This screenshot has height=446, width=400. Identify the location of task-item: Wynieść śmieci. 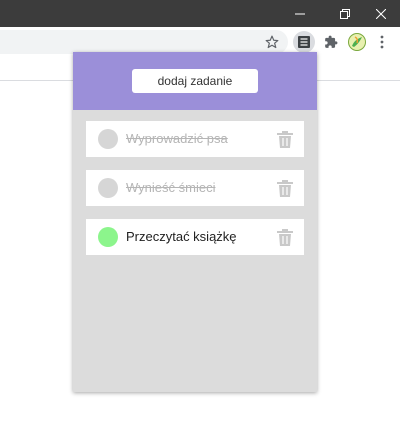
(195, 188).